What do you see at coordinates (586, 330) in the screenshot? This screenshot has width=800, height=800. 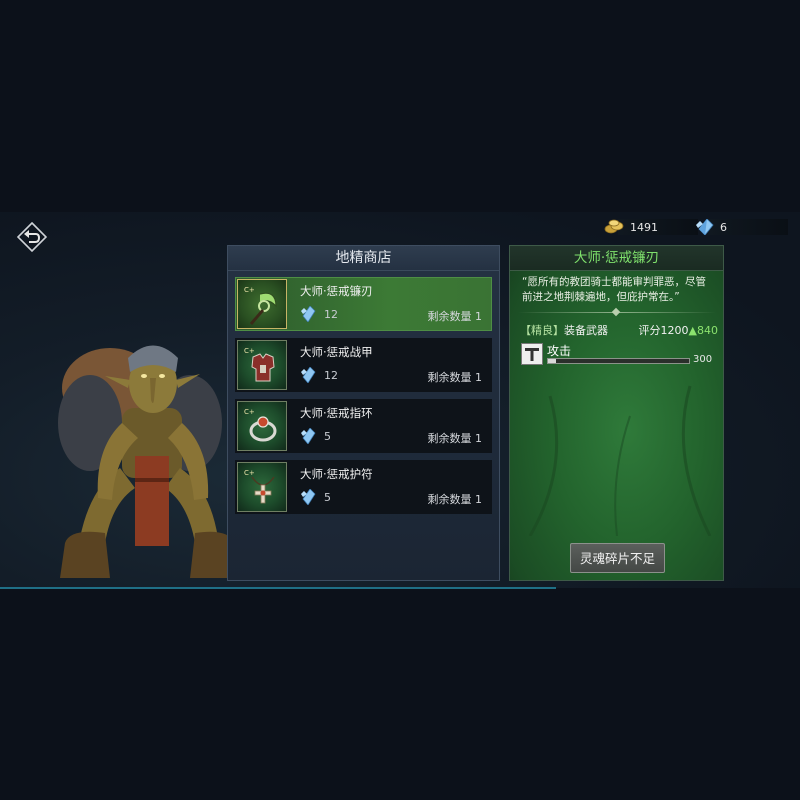 I see `equip-type: 装备武器` at bounding box center [586, 330].